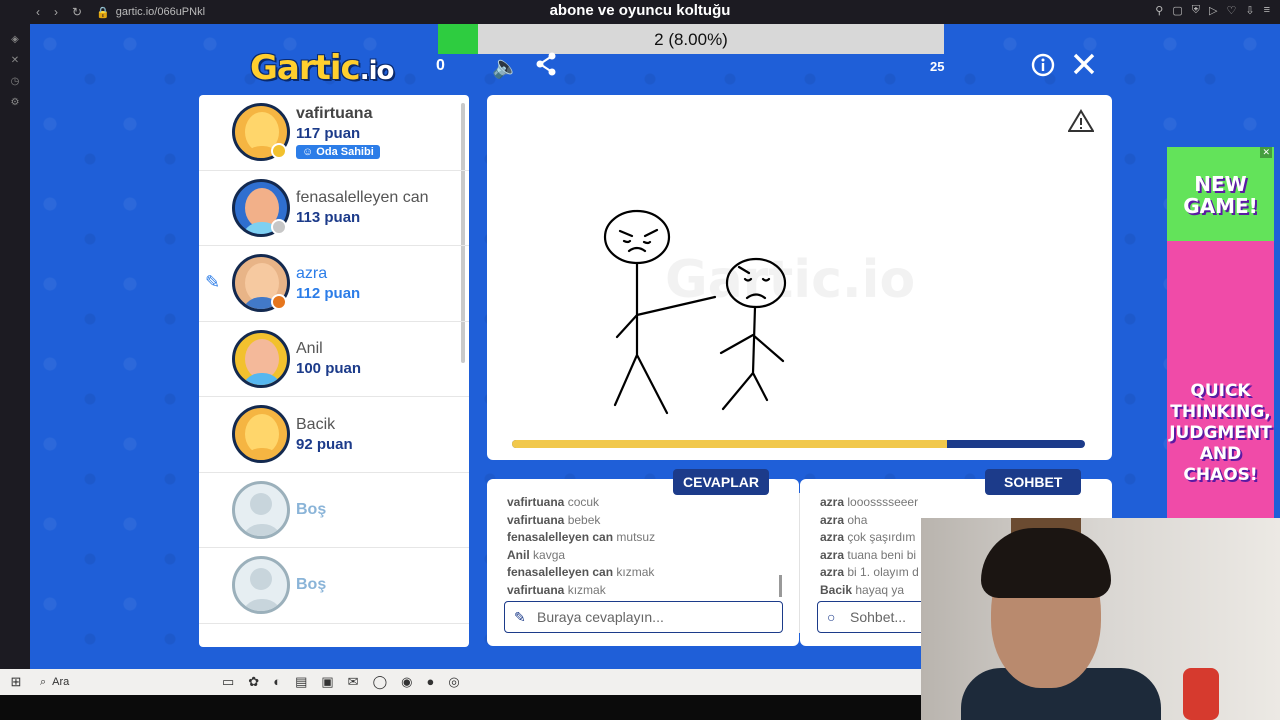 The image size is (1280, 720). What do you see at coordinates (341, 682) in the screenshot?
I see `taskbar-apps: ▭ ✿ ◐ ▤ ▣ ✉ ◯ ◉ ● ◎` at bounding box center [341, 682].